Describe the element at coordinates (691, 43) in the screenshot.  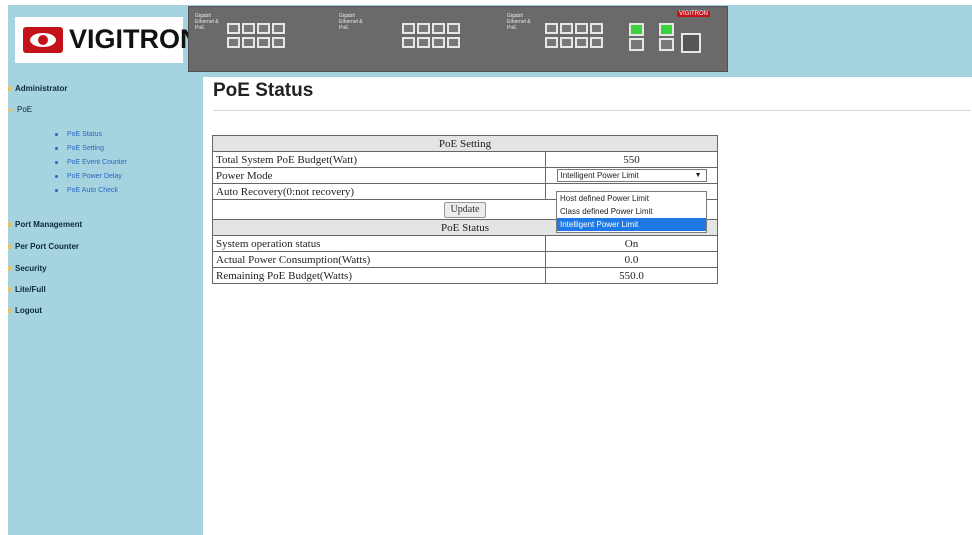
I see `console-port-icon` at that location.